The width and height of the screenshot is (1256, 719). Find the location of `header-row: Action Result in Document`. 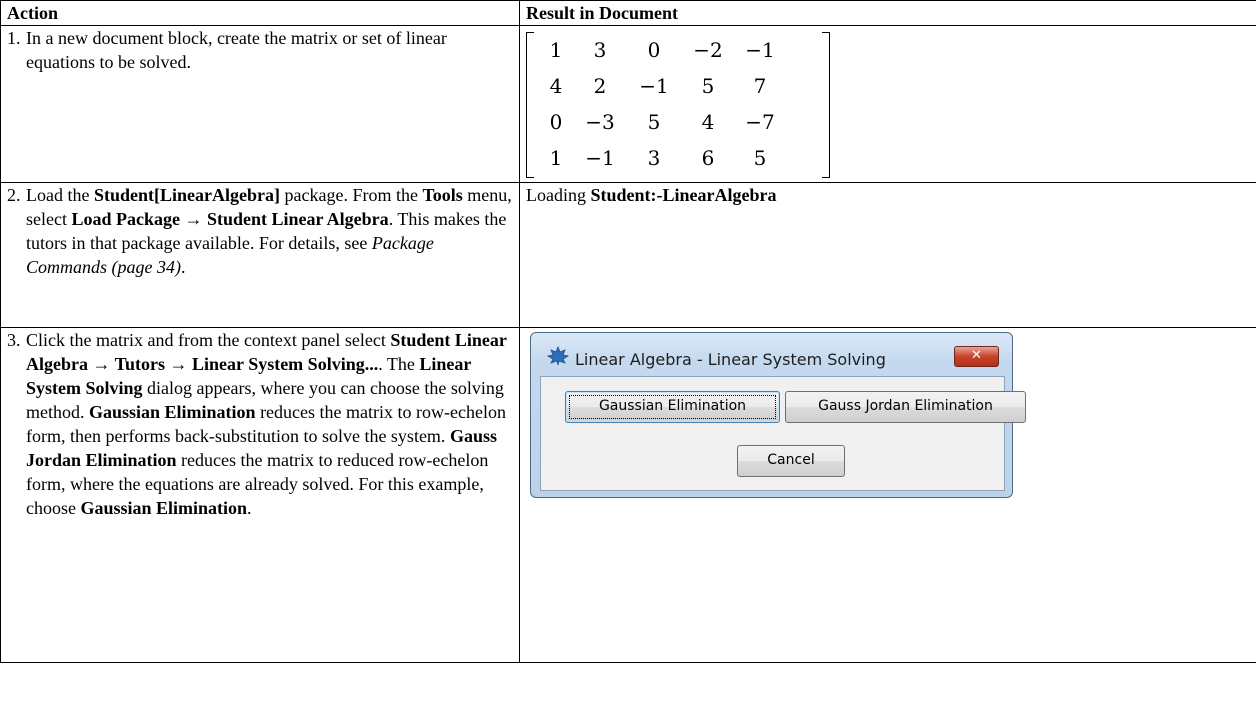

header-row: Action Result in Document is located at coordinates (628, 13).